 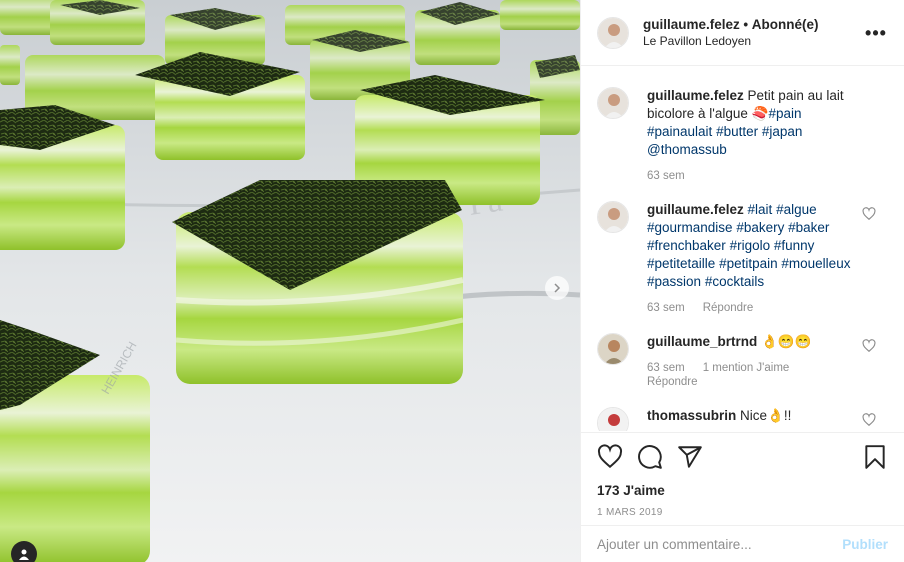 What do you see at coordinates (737, 131) in the screenshot?
I see `hashtag-link: #butter` at bounding box center [737, 131].